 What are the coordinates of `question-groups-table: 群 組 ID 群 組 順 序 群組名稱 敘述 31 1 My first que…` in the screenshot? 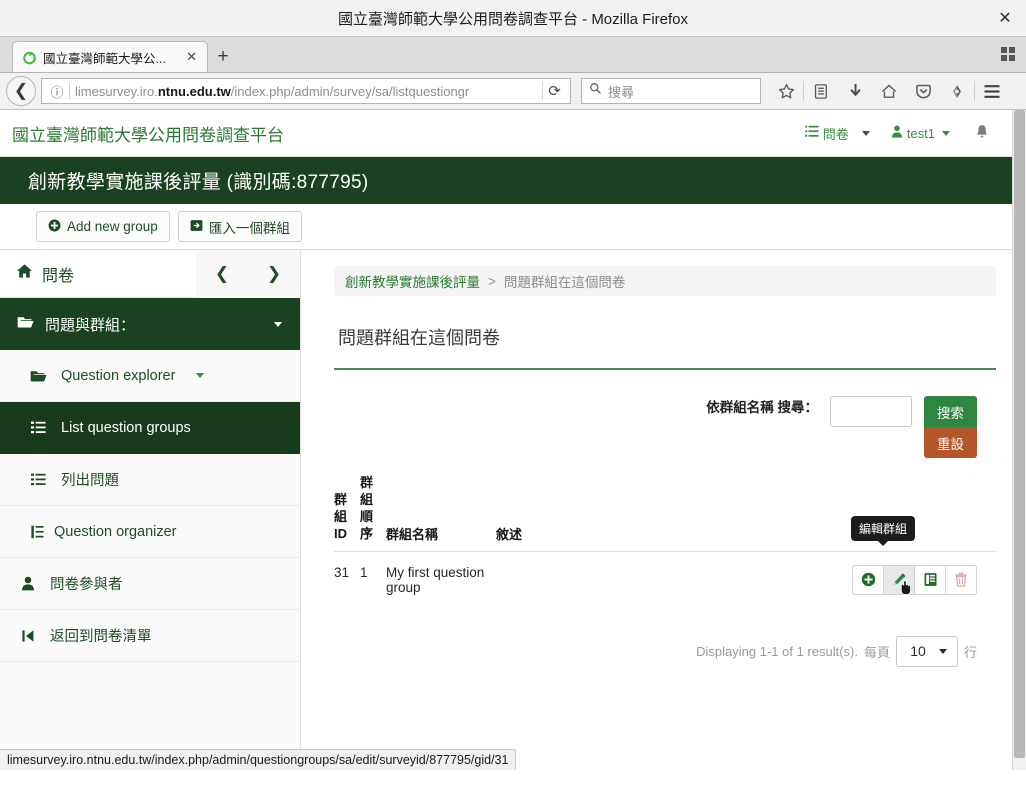 It's located at (665, 541).